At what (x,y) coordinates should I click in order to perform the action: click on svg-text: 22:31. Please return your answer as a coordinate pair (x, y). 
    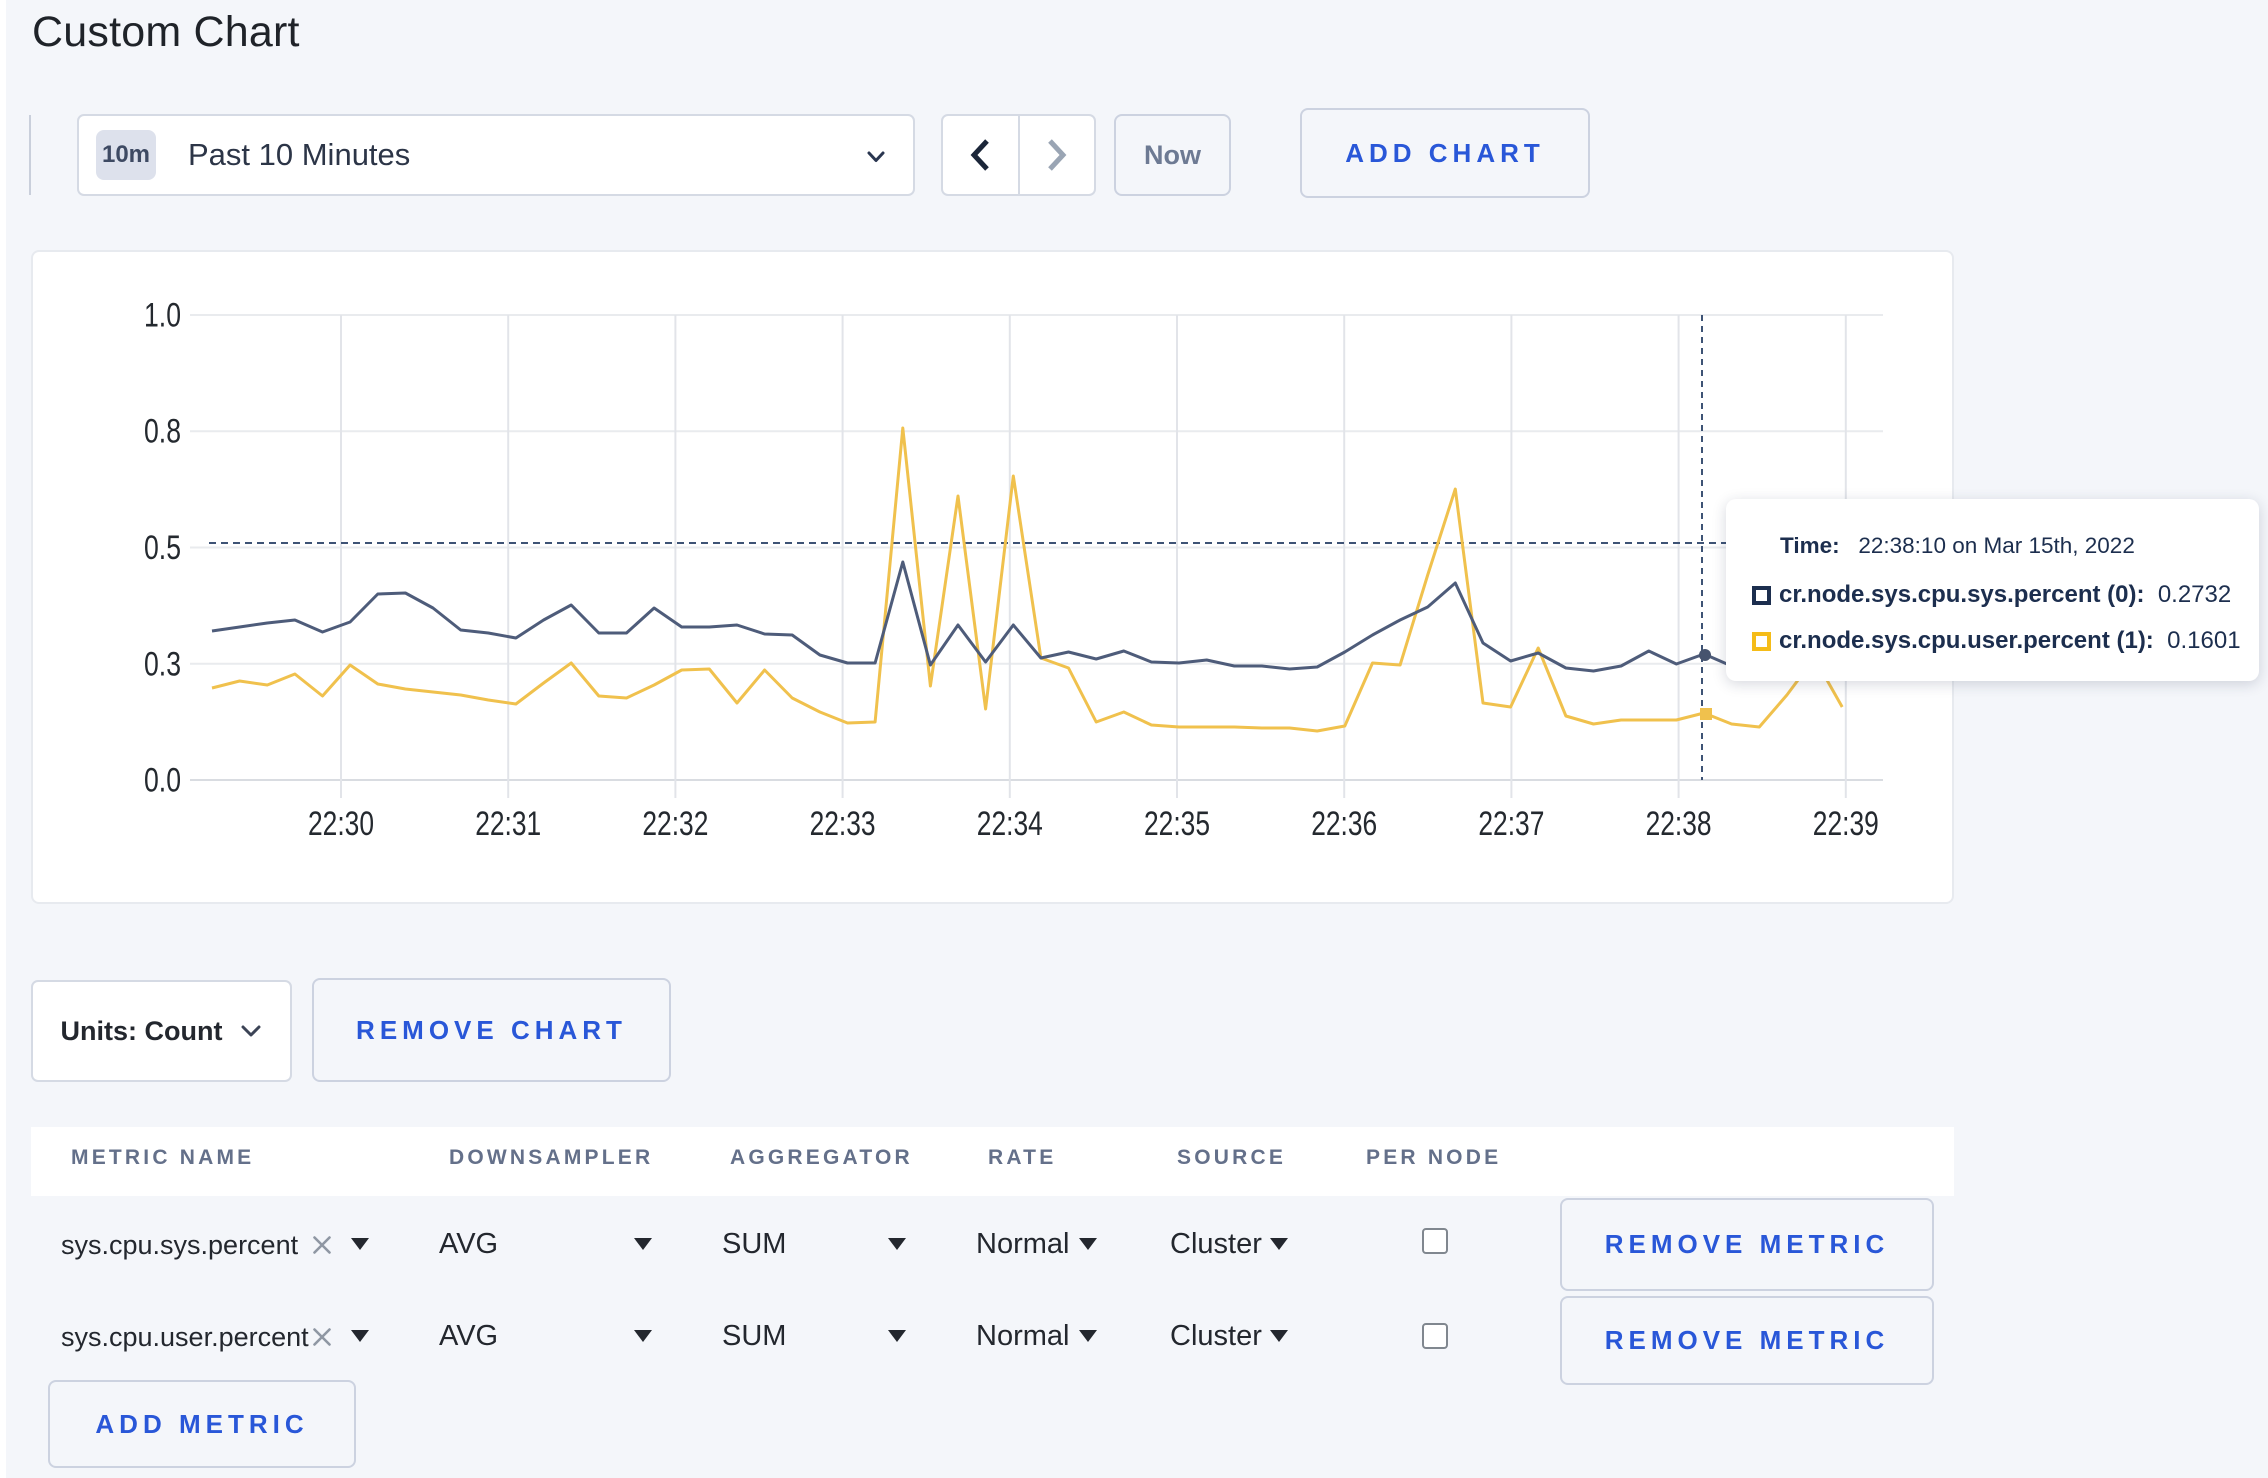
    Looking at the image, I should click on (508, 824).